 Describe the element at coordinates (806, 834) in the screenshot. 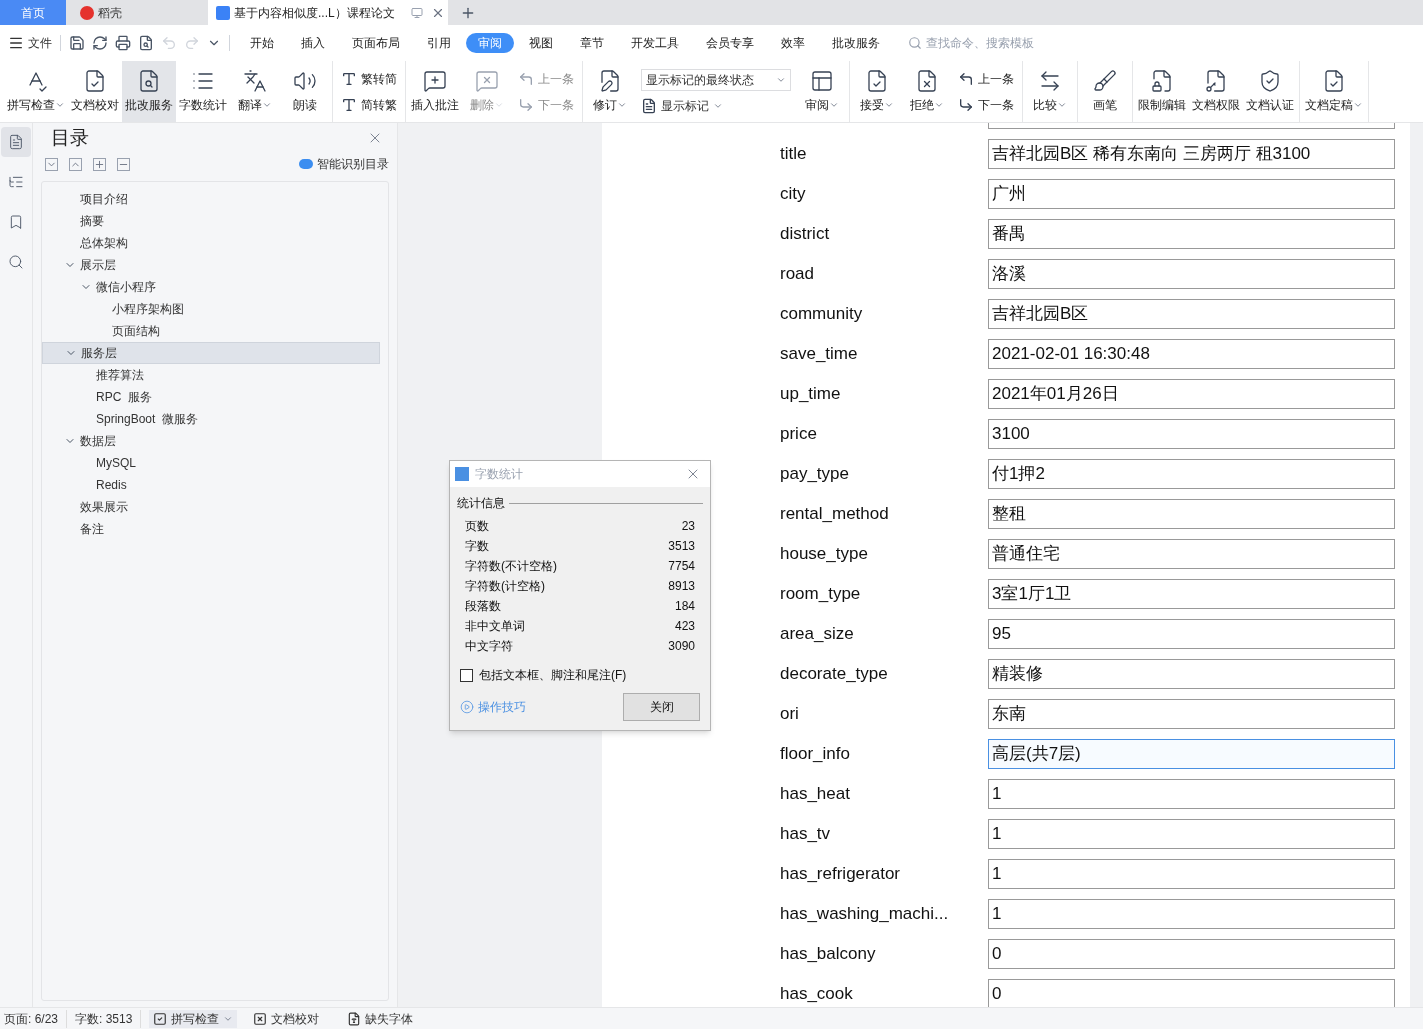

I see `field-label: has_tv` at that location.